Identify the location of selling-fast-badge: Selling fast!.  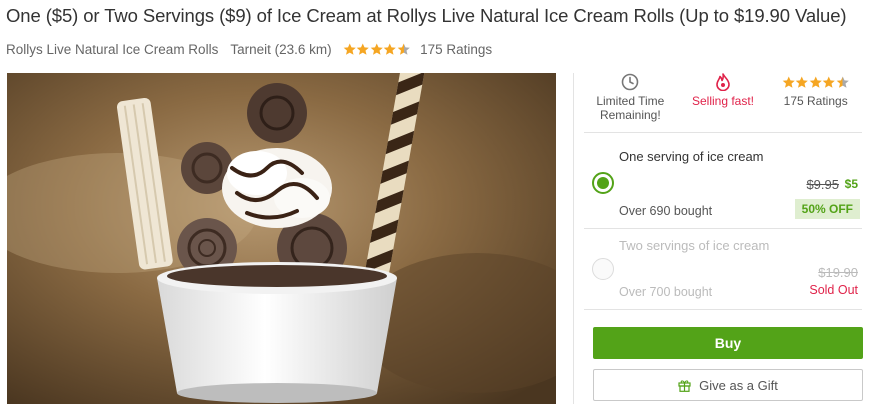
(723, 102).